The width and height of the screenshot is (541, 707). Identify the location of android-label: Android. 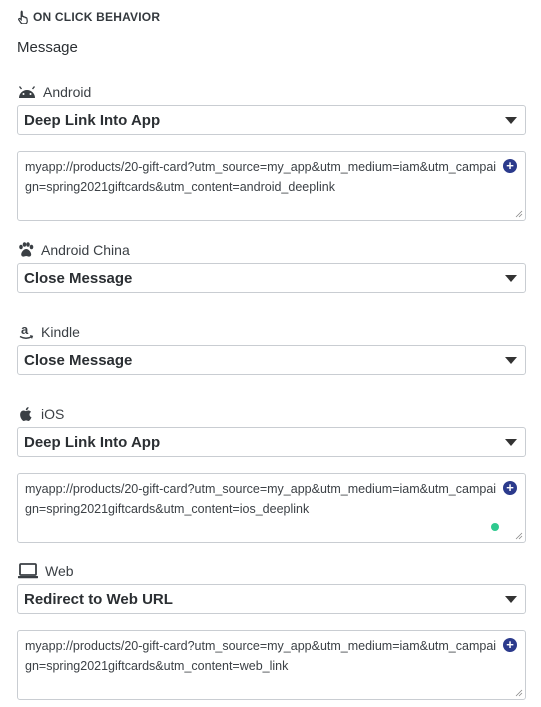
(67, 92).